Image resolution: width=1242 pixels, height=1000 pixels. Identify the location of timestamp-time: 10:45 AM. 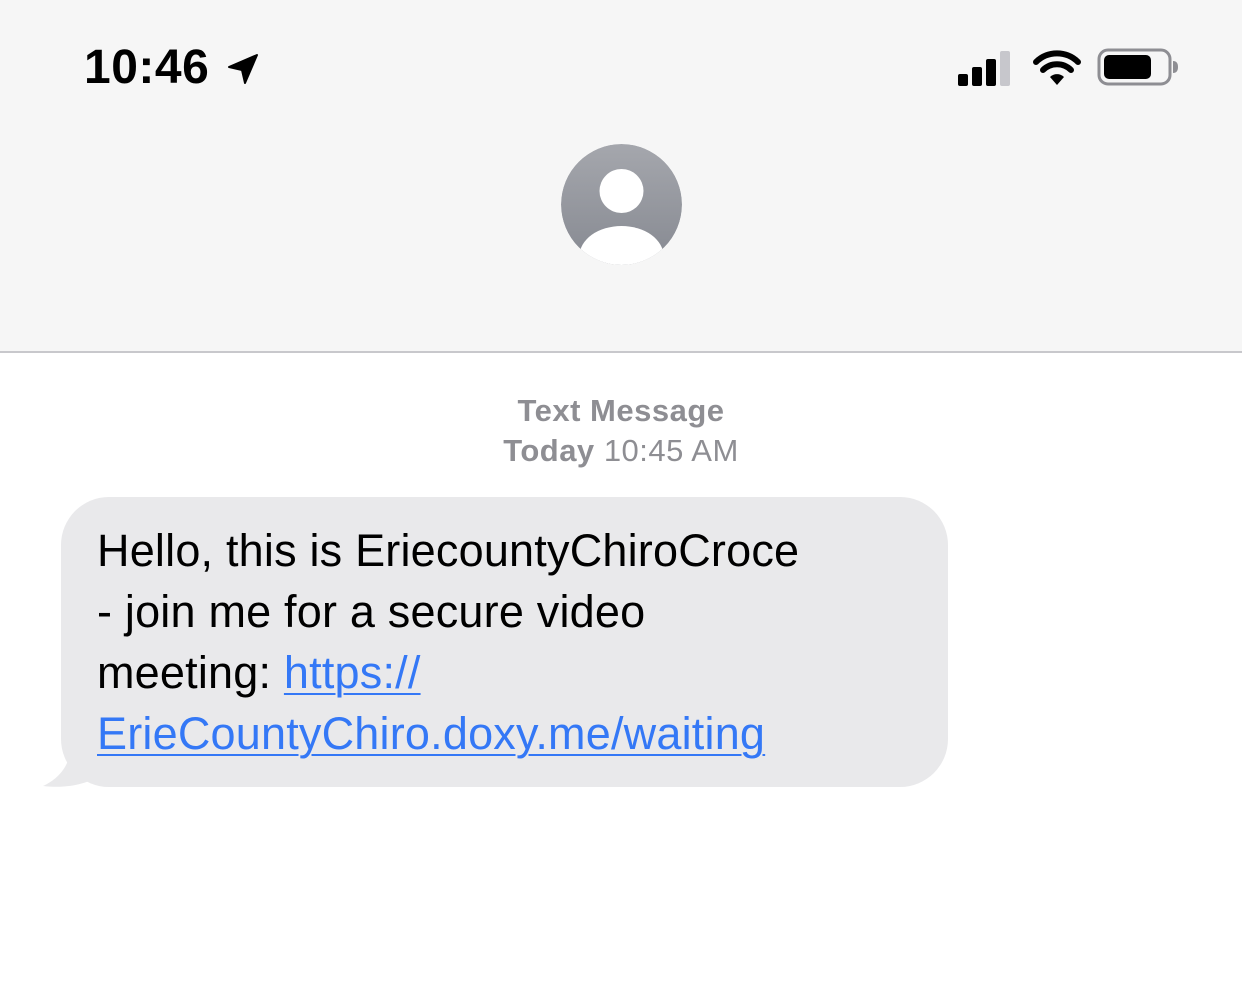
(671, 450).